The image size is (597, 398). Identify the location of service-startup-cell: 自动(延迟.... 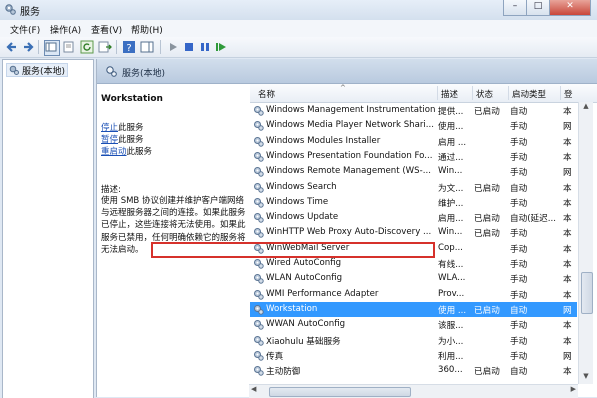
(533, 219).